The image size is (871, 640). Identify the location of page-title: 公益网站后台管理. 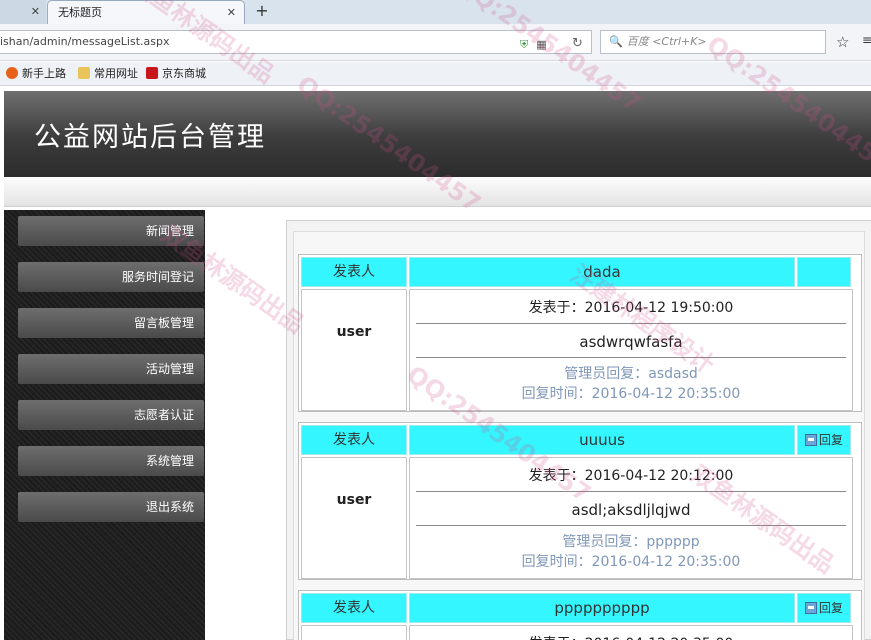
(150, 137).